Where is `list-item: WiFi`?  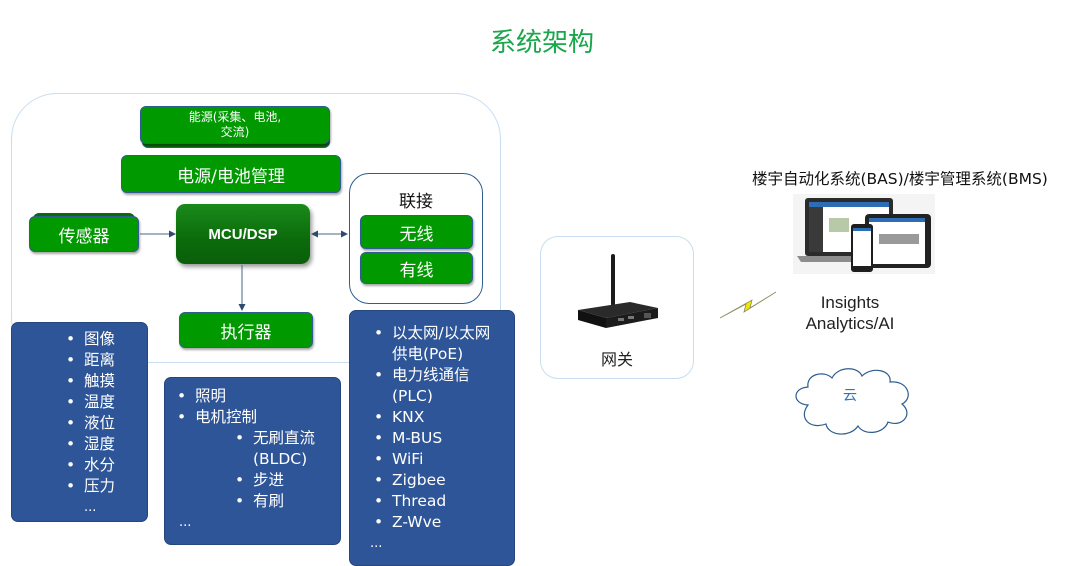 list-item: WiFi is located at coordinates (435, 459).